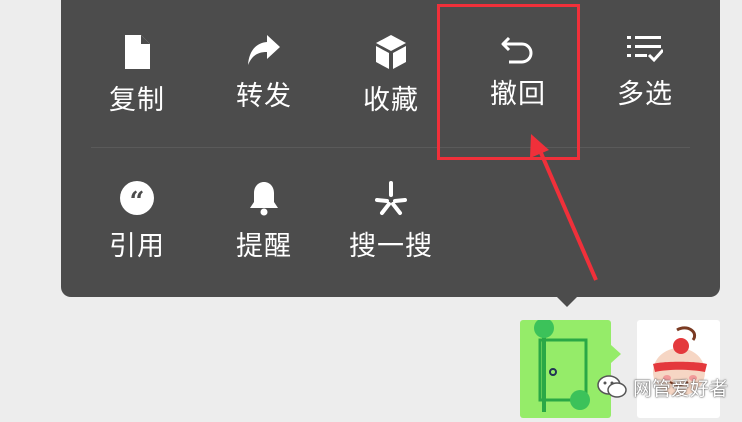 The height and width of the screenshot is (422, 742). I want to click on recall-highlight-box, so click(508, 82).